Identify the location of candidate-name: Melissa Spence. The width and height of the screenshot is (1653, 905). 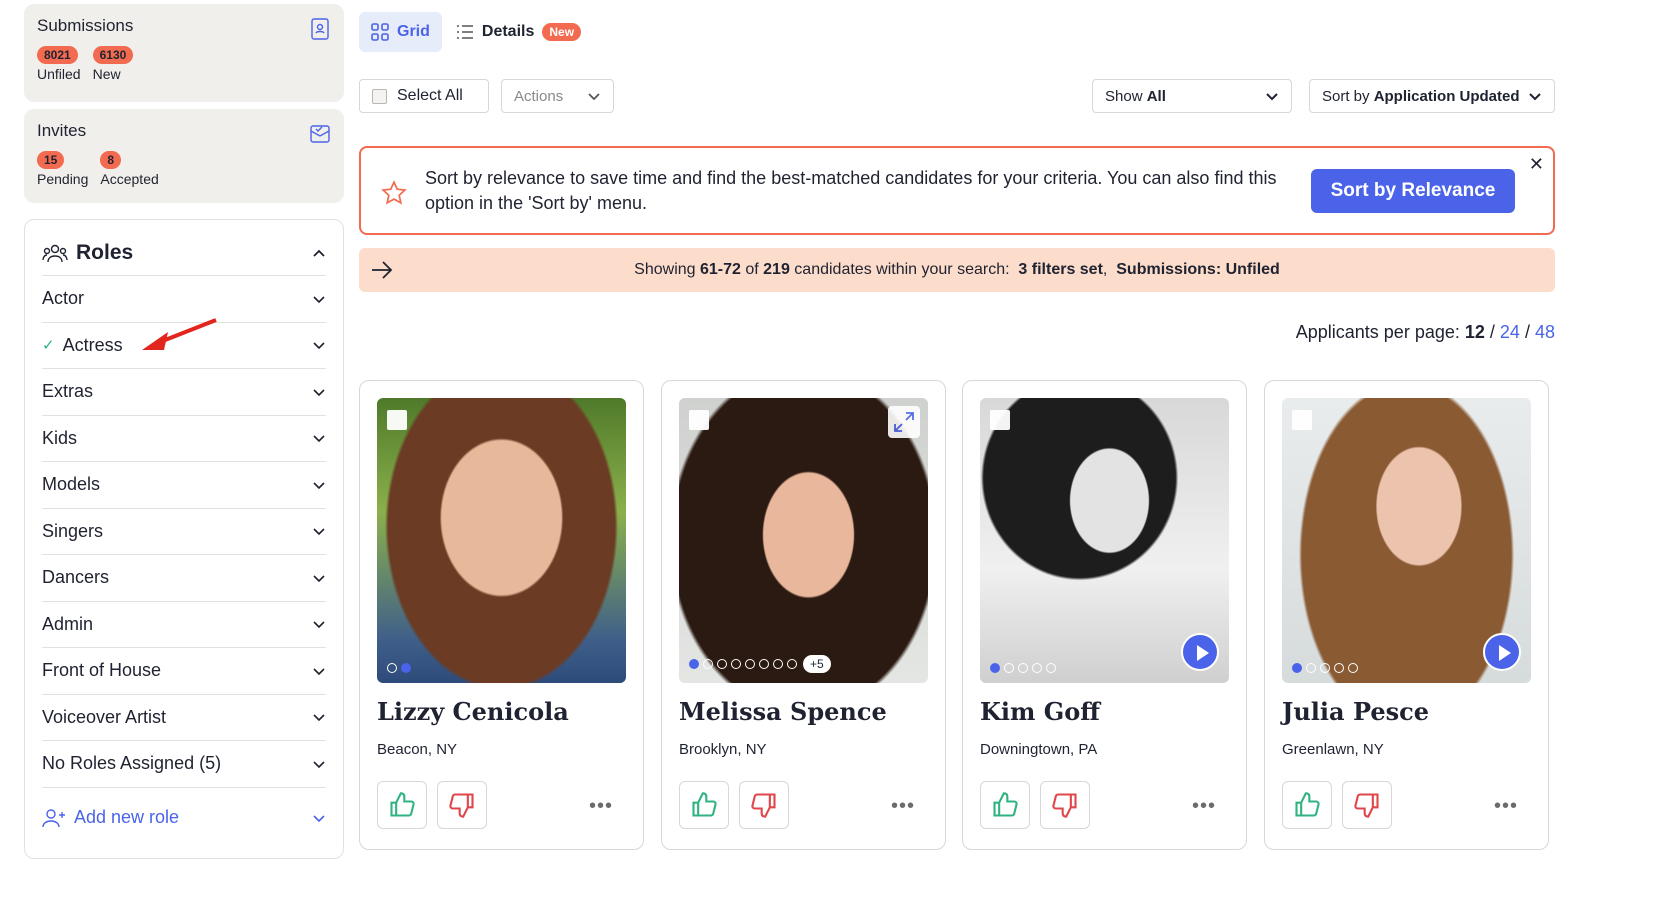
(783, 711).